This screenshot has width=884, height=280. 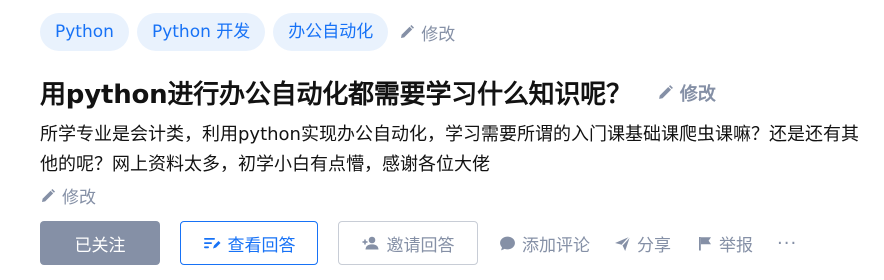 I want to click on follow-button: 已关注, so click(x=100, y=243).